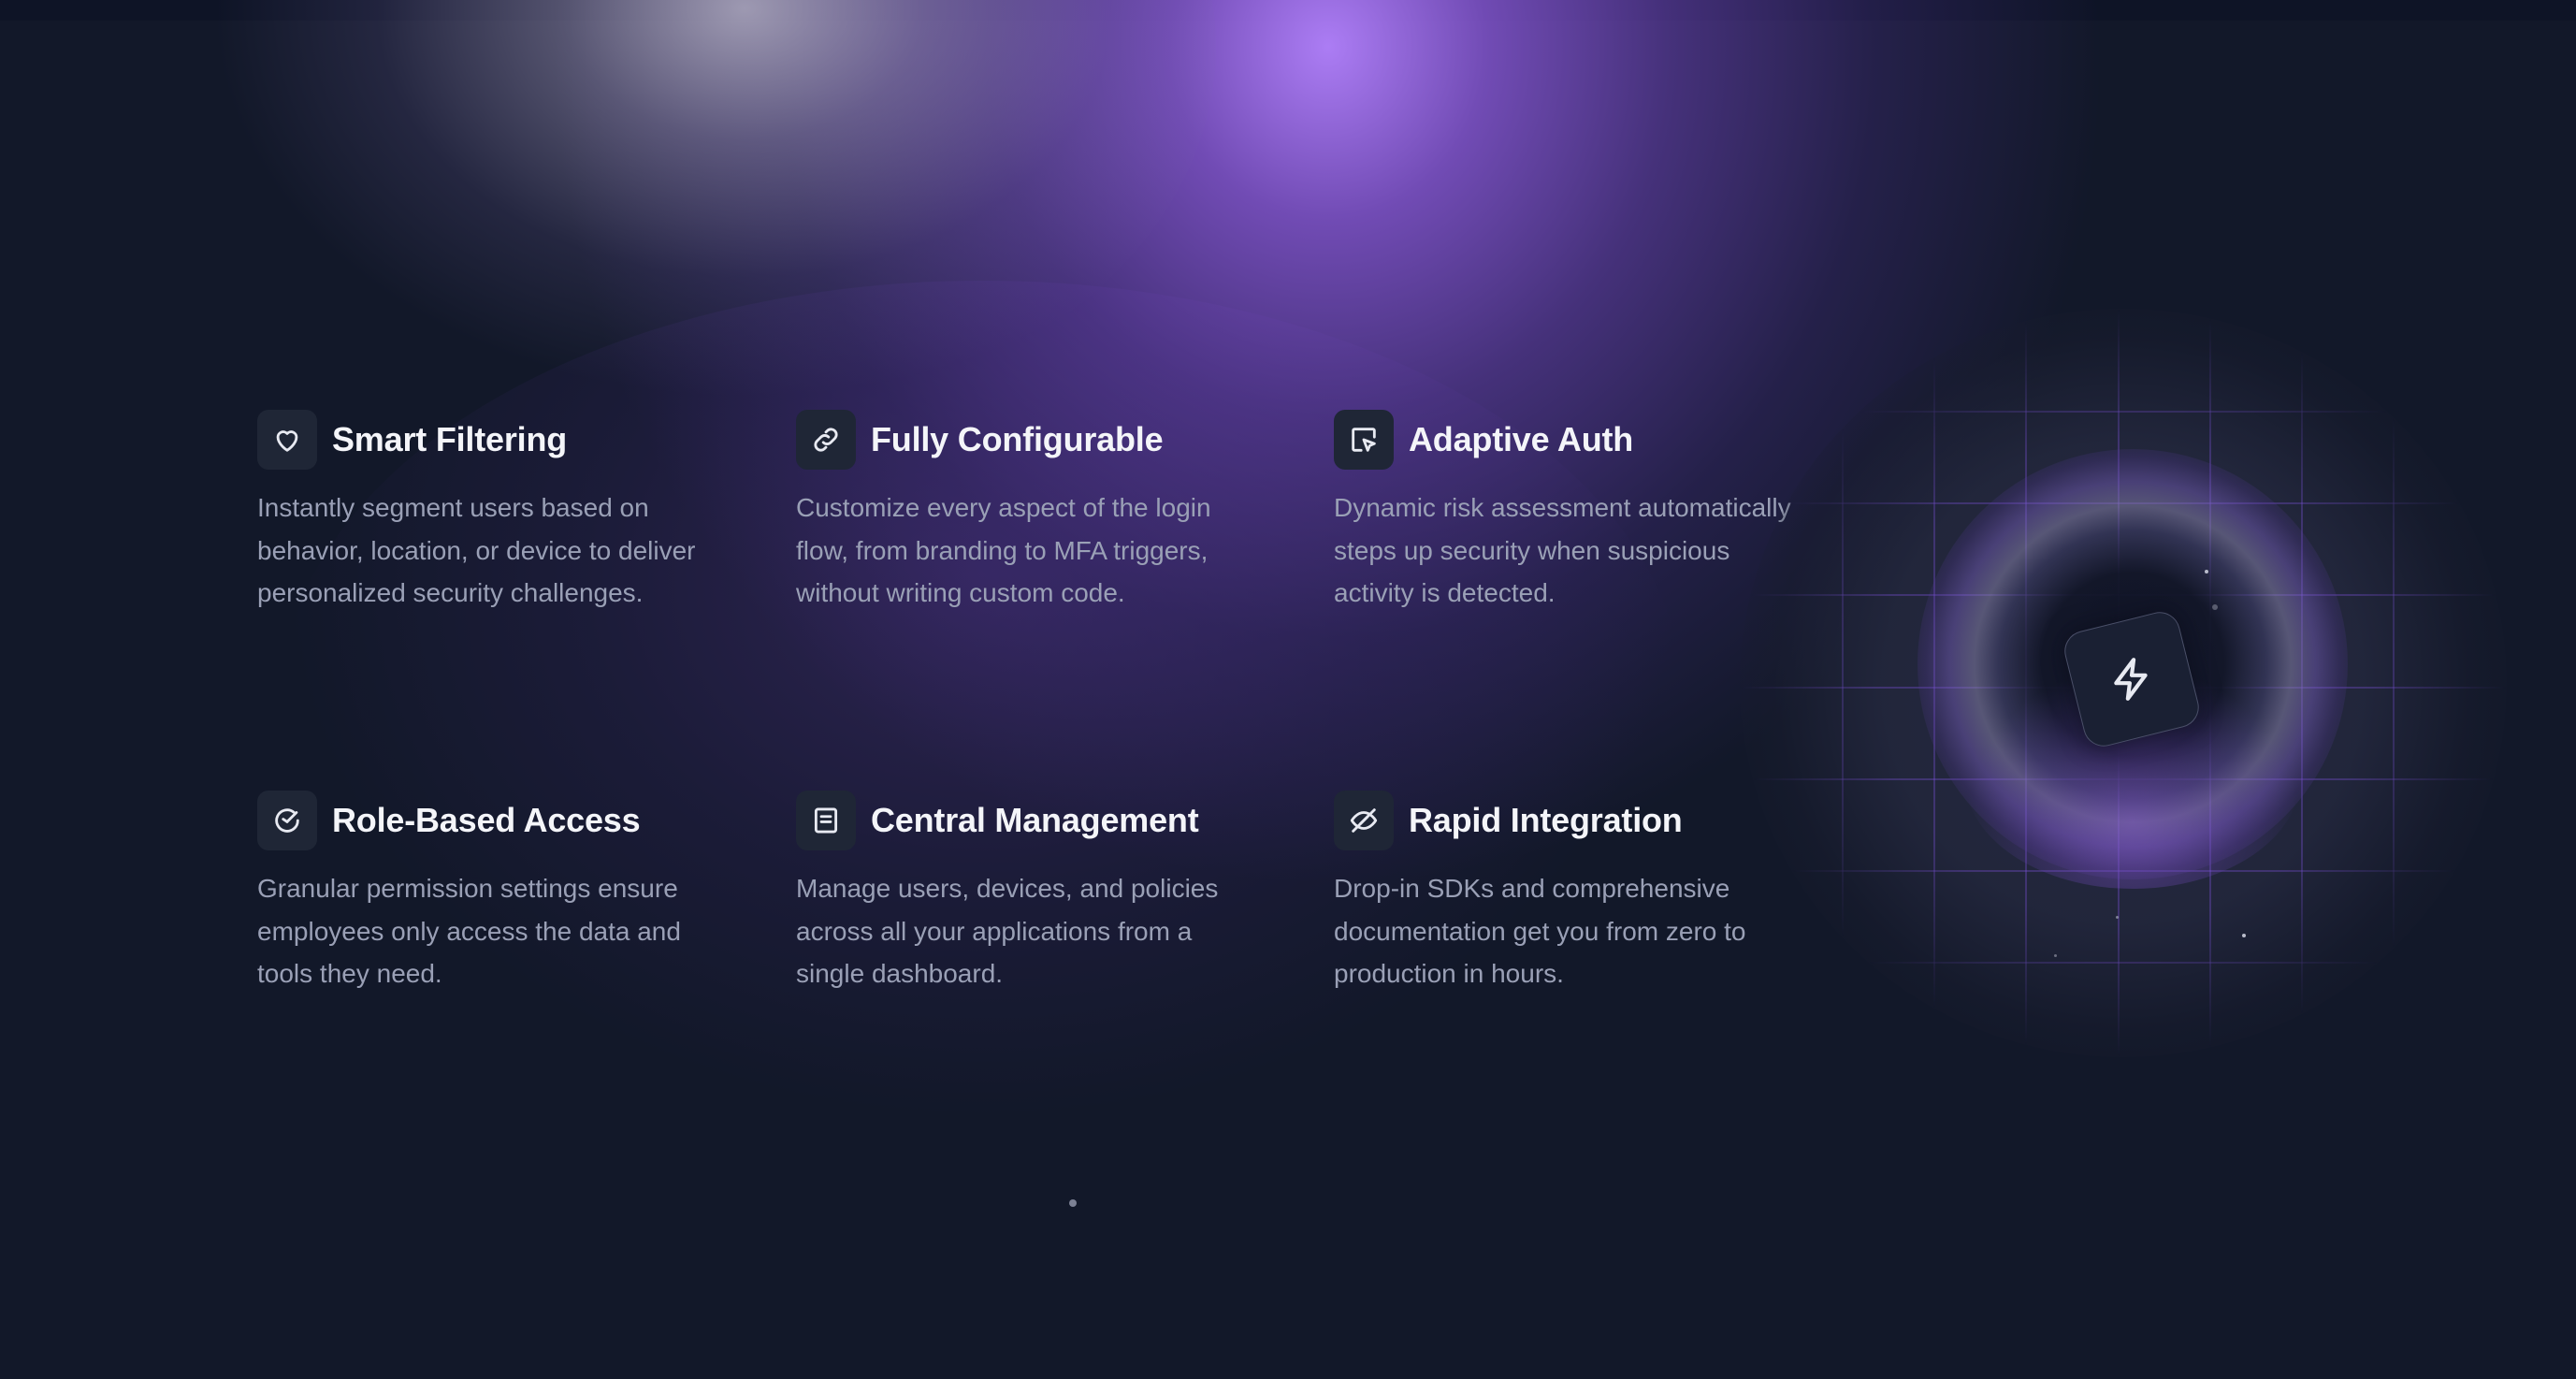 Image resolution: width=2576 pixels, height=1379 pixels. What do you see at coordinates (1364, 440) in the screenshot?
I see `cursor-select-icon` at bounding box center [1364, 440].